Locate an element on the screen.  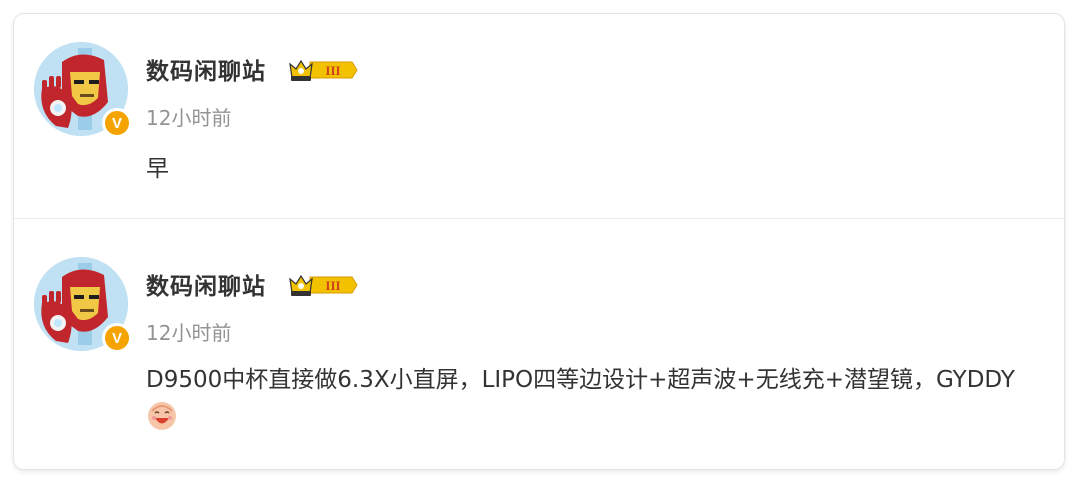
post-content: 早 is located at coordinates (157, 169).